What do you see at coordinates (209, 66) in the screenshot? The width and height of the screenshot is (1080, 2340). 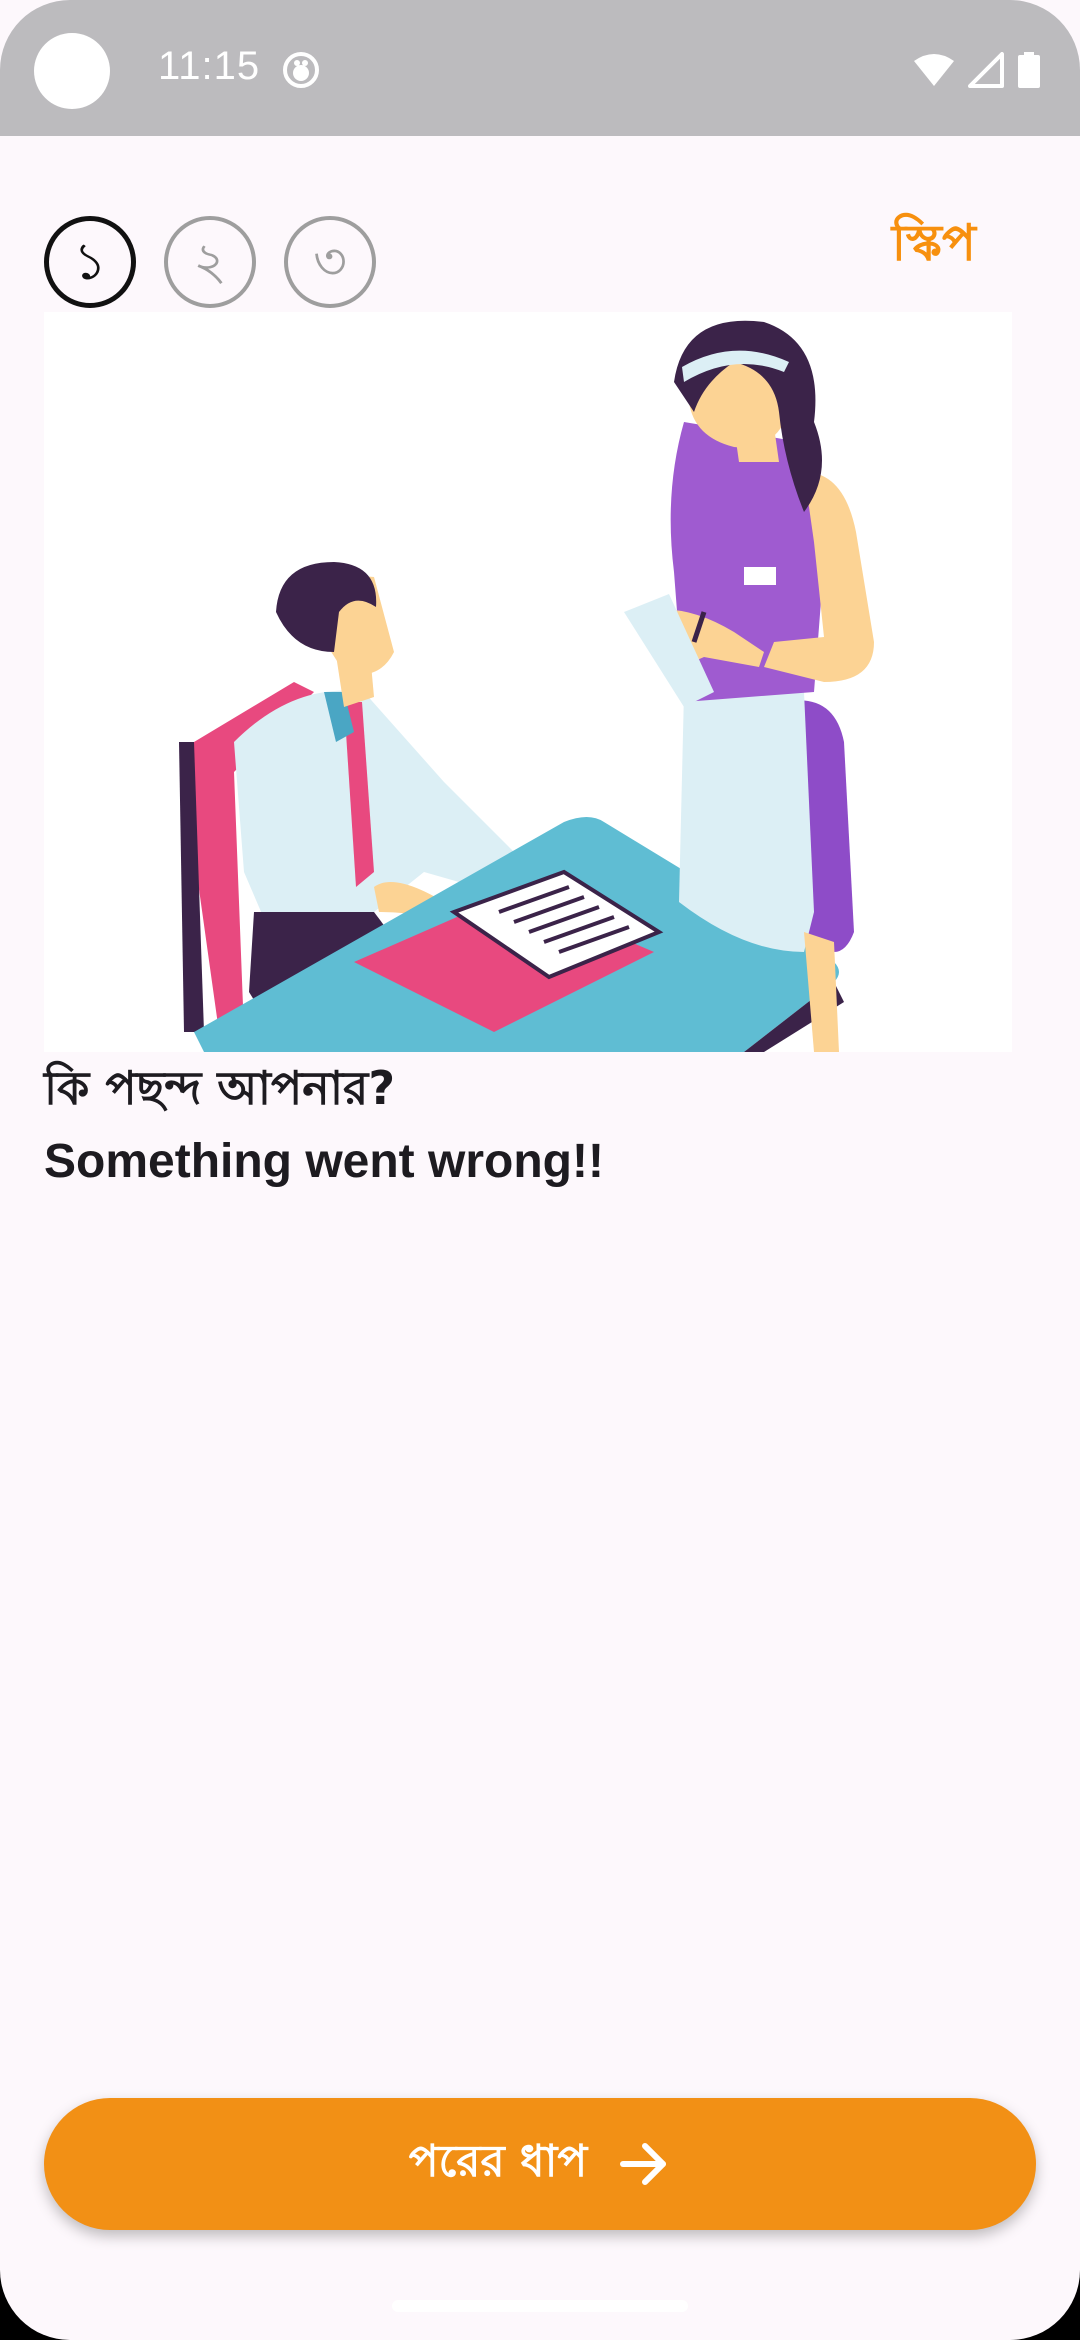 I see `status-time: 11:15` at bounding box center [209, 66].